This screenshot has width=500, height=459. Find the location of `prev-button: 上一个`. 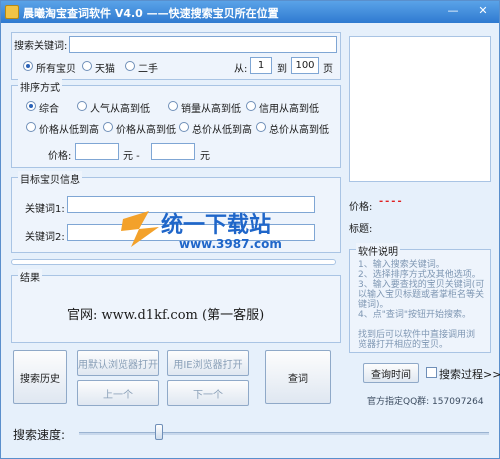

prev-button: 上一个 is located at coordinates (118, 393).